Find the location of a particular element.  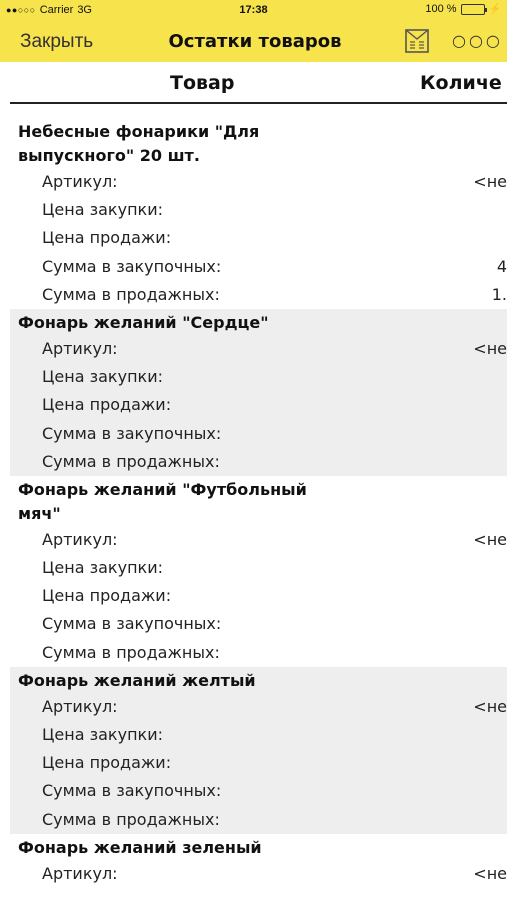

battery-percent: 100 % is located at coordinates (441, 9).